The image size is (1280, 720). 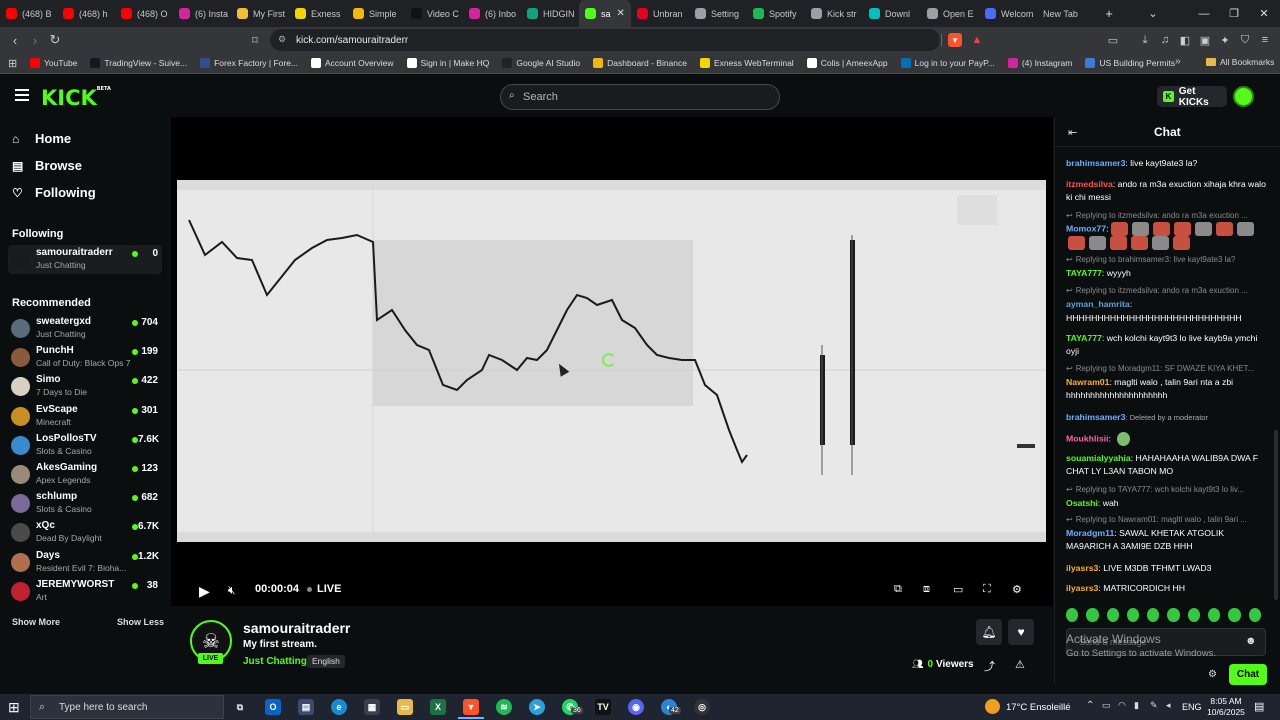 What do you see at coordinates (1145, 40) in the screenshot?
I see `downloads-icon: ⤓` at bounding box center [1145, 40].